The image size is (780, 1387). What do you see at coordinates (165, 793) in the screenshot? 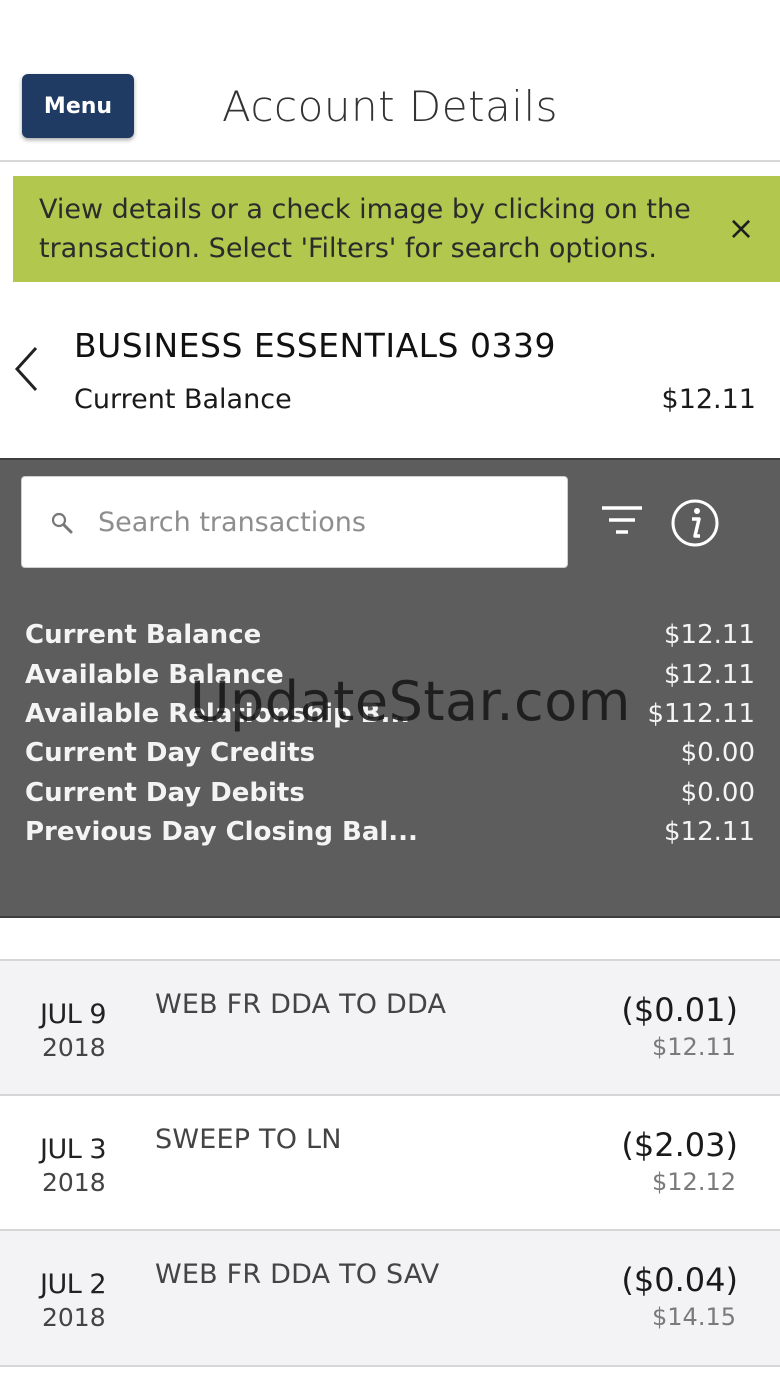
I see `balance-label: Current Day Debits` at bounding box center [165, 793].